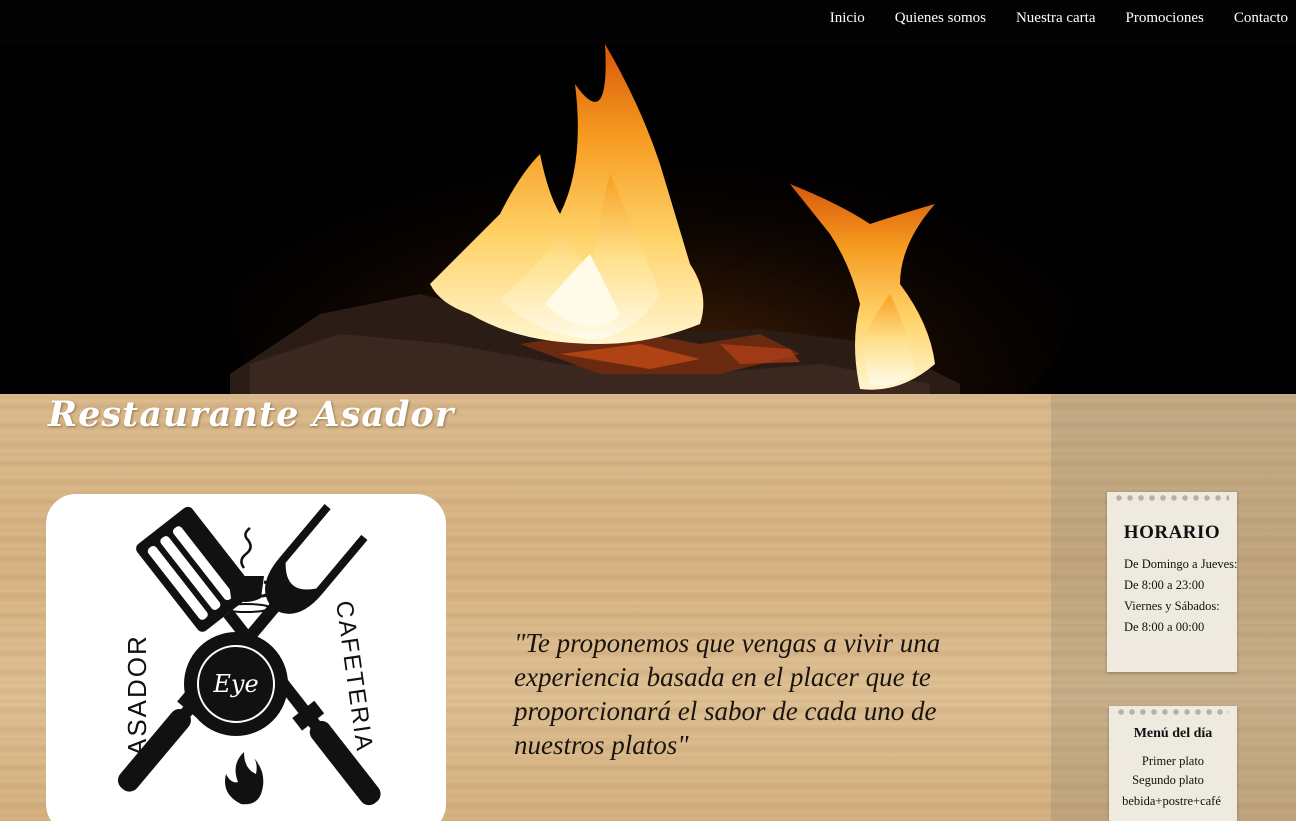 Image resolution: width=1296 pixels, height=821 pixels. What do you see at coordinates (1164, 585) in the screenshot?
I see `schedule-line: De 8:00 a 23:00` at bounding box center [1164, 585].